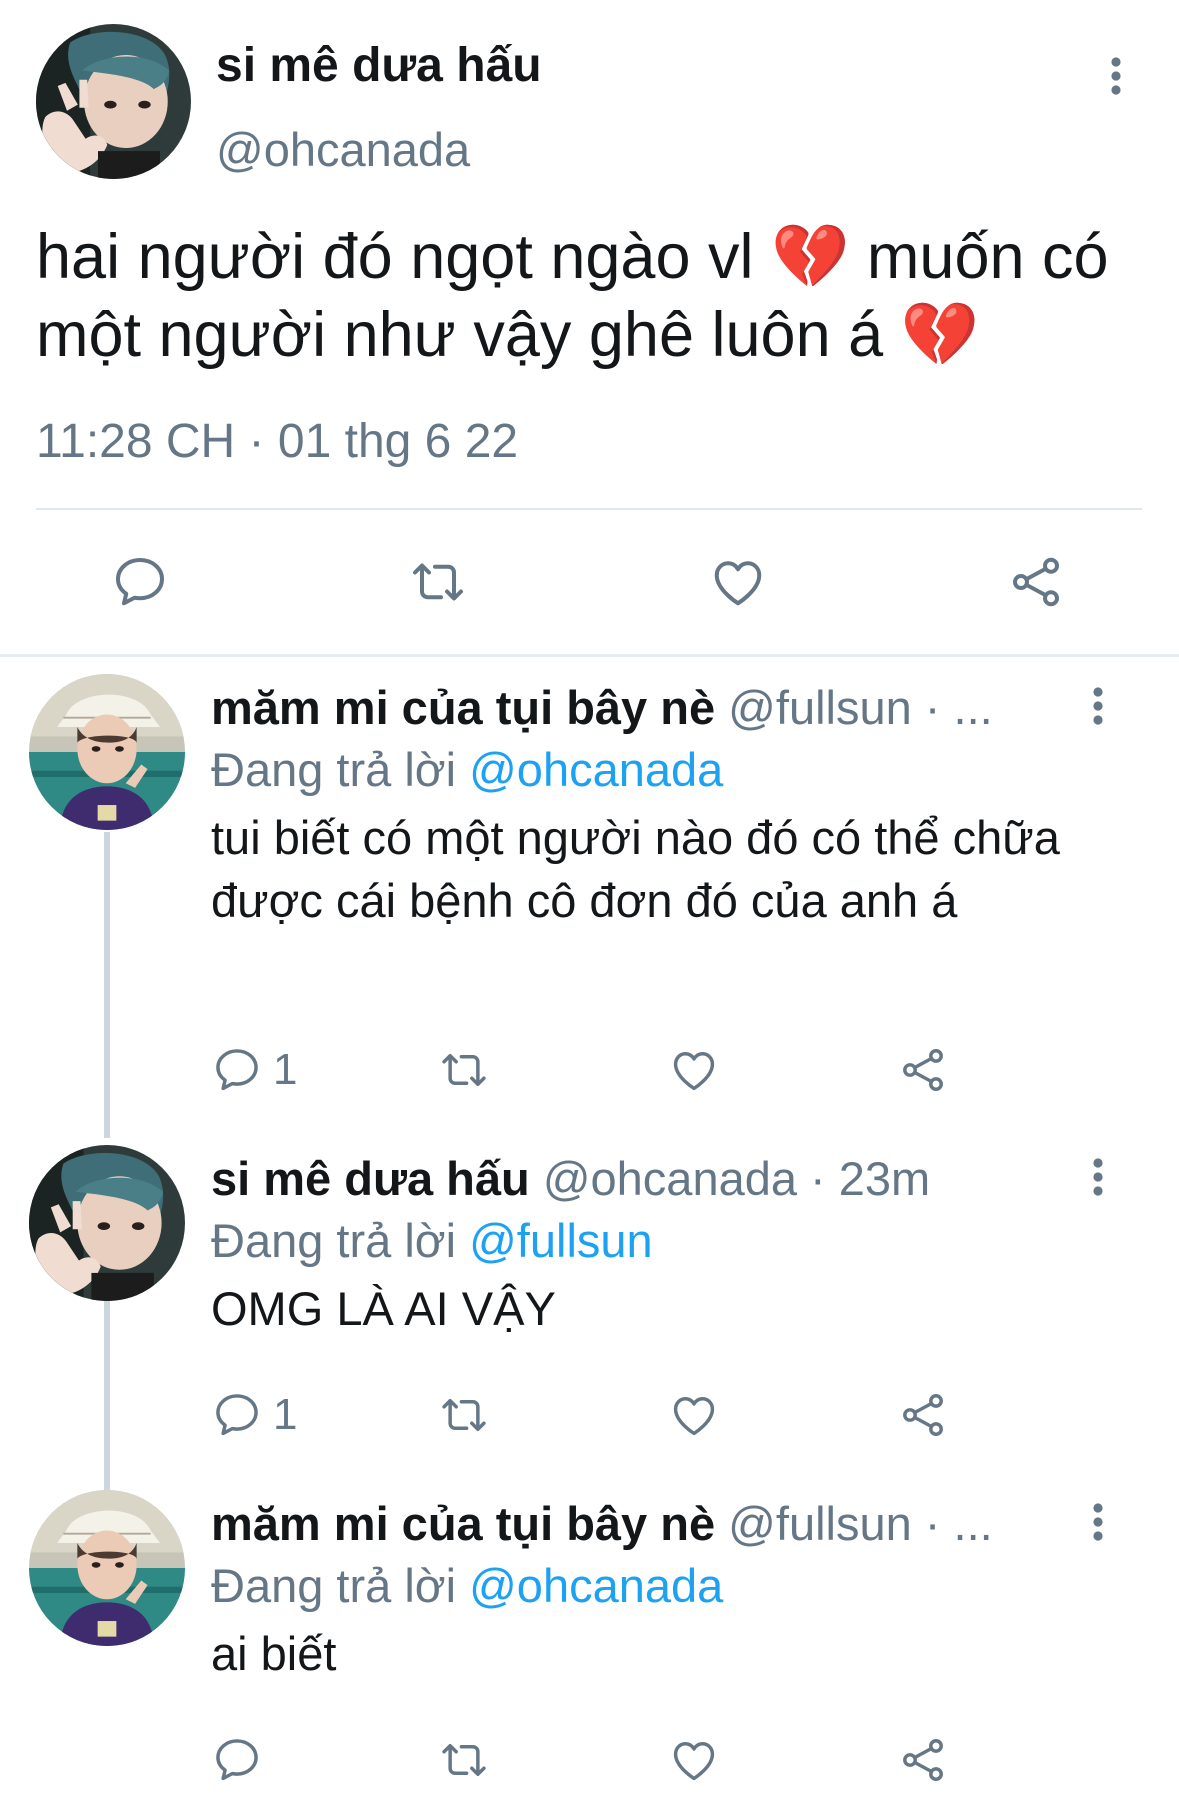  I want to click on section-separator, so click(589, 655).